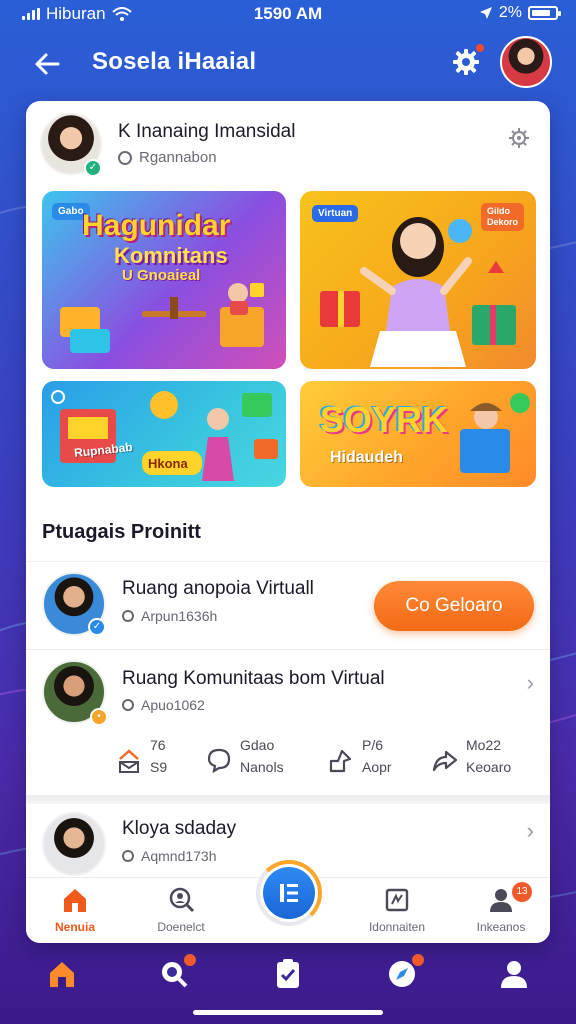 The width and height of the screenshot is (576, 1024). Describe the element at coordinates (495, 433) in the screenshot. I see `character-box-illustration` at that location.